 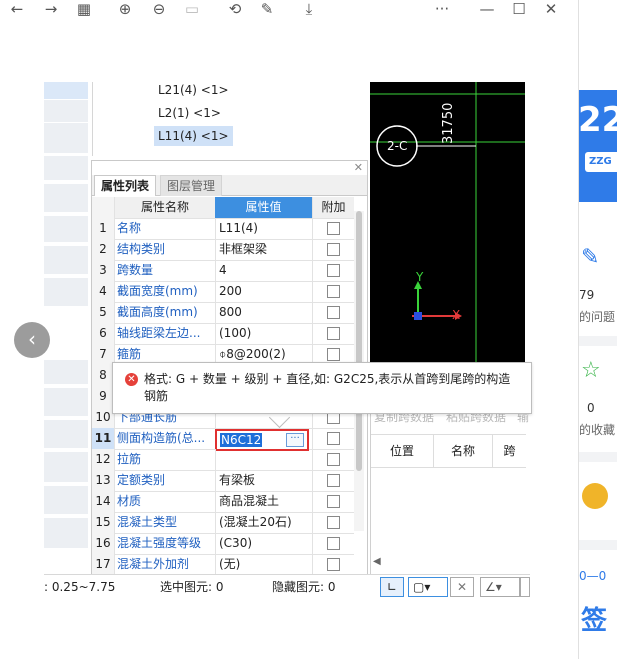 What do you see at coordinates (525, 587) in the screenshot?
I see `more-tool-icon` at bounding box center [525, 587].